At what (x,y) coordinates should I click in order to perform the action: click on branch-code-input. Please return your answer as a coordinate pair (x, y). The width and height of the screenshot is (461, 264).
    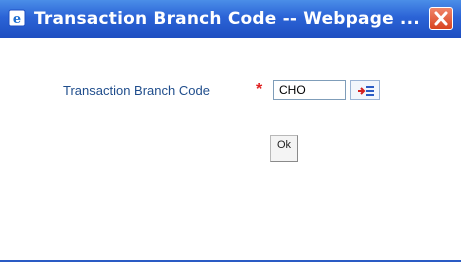
    Looking at the image, I should click on (309, 90).